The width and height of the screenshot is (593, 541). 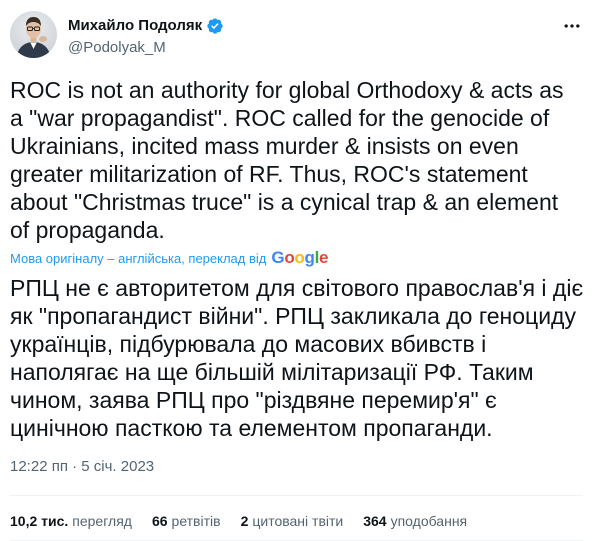 I want to click on author-name: Михайло Подоляк, so click(x=135, y=26).